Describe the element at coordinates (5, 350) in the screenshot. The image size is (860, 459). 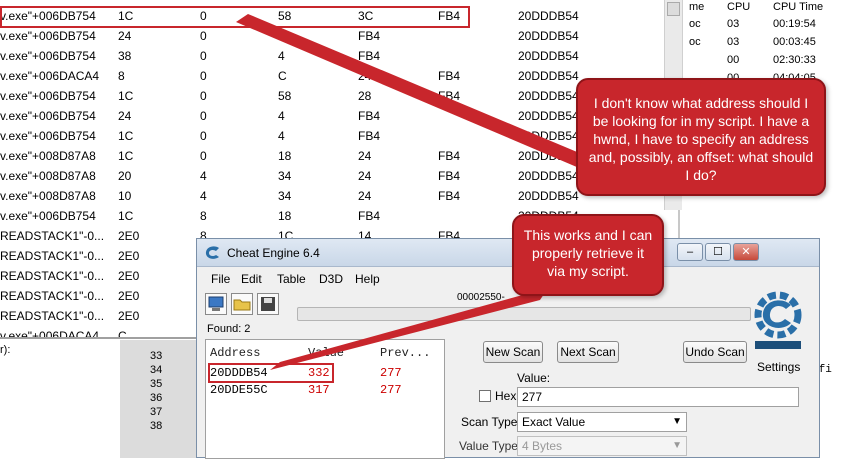
I see `editor-text-fragment: r):` at that location.